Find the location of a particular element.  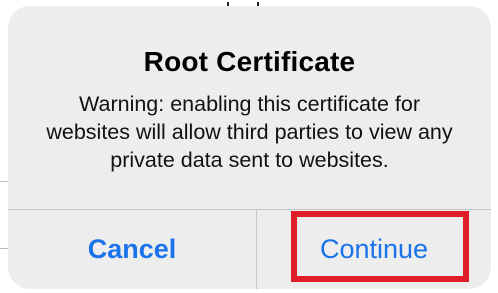

dialog-title: Root Certificate is located at coordinates (249, 61).